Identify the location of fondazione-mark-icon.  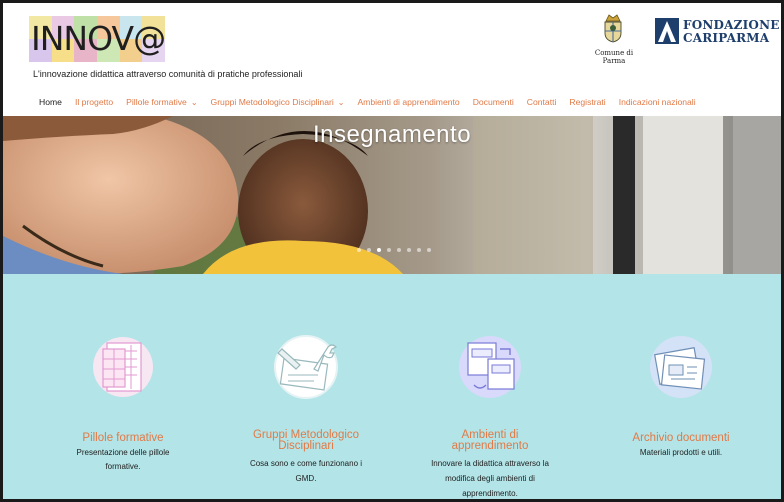
(667, 31).